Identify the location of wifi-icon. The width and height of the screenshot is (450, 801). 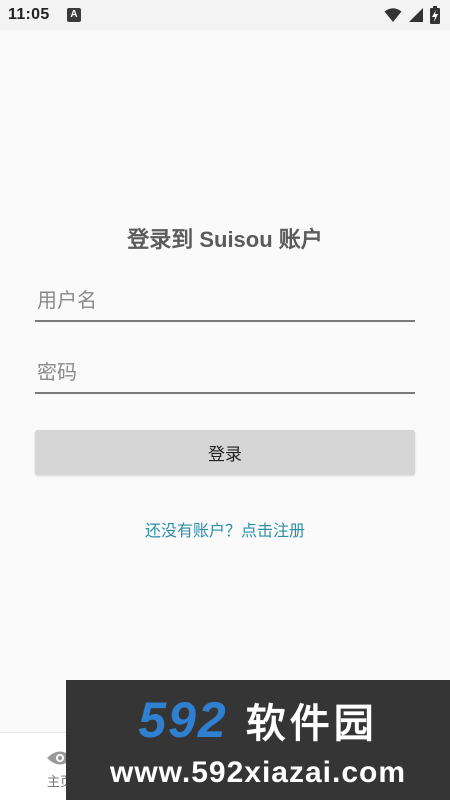
(393, 15).